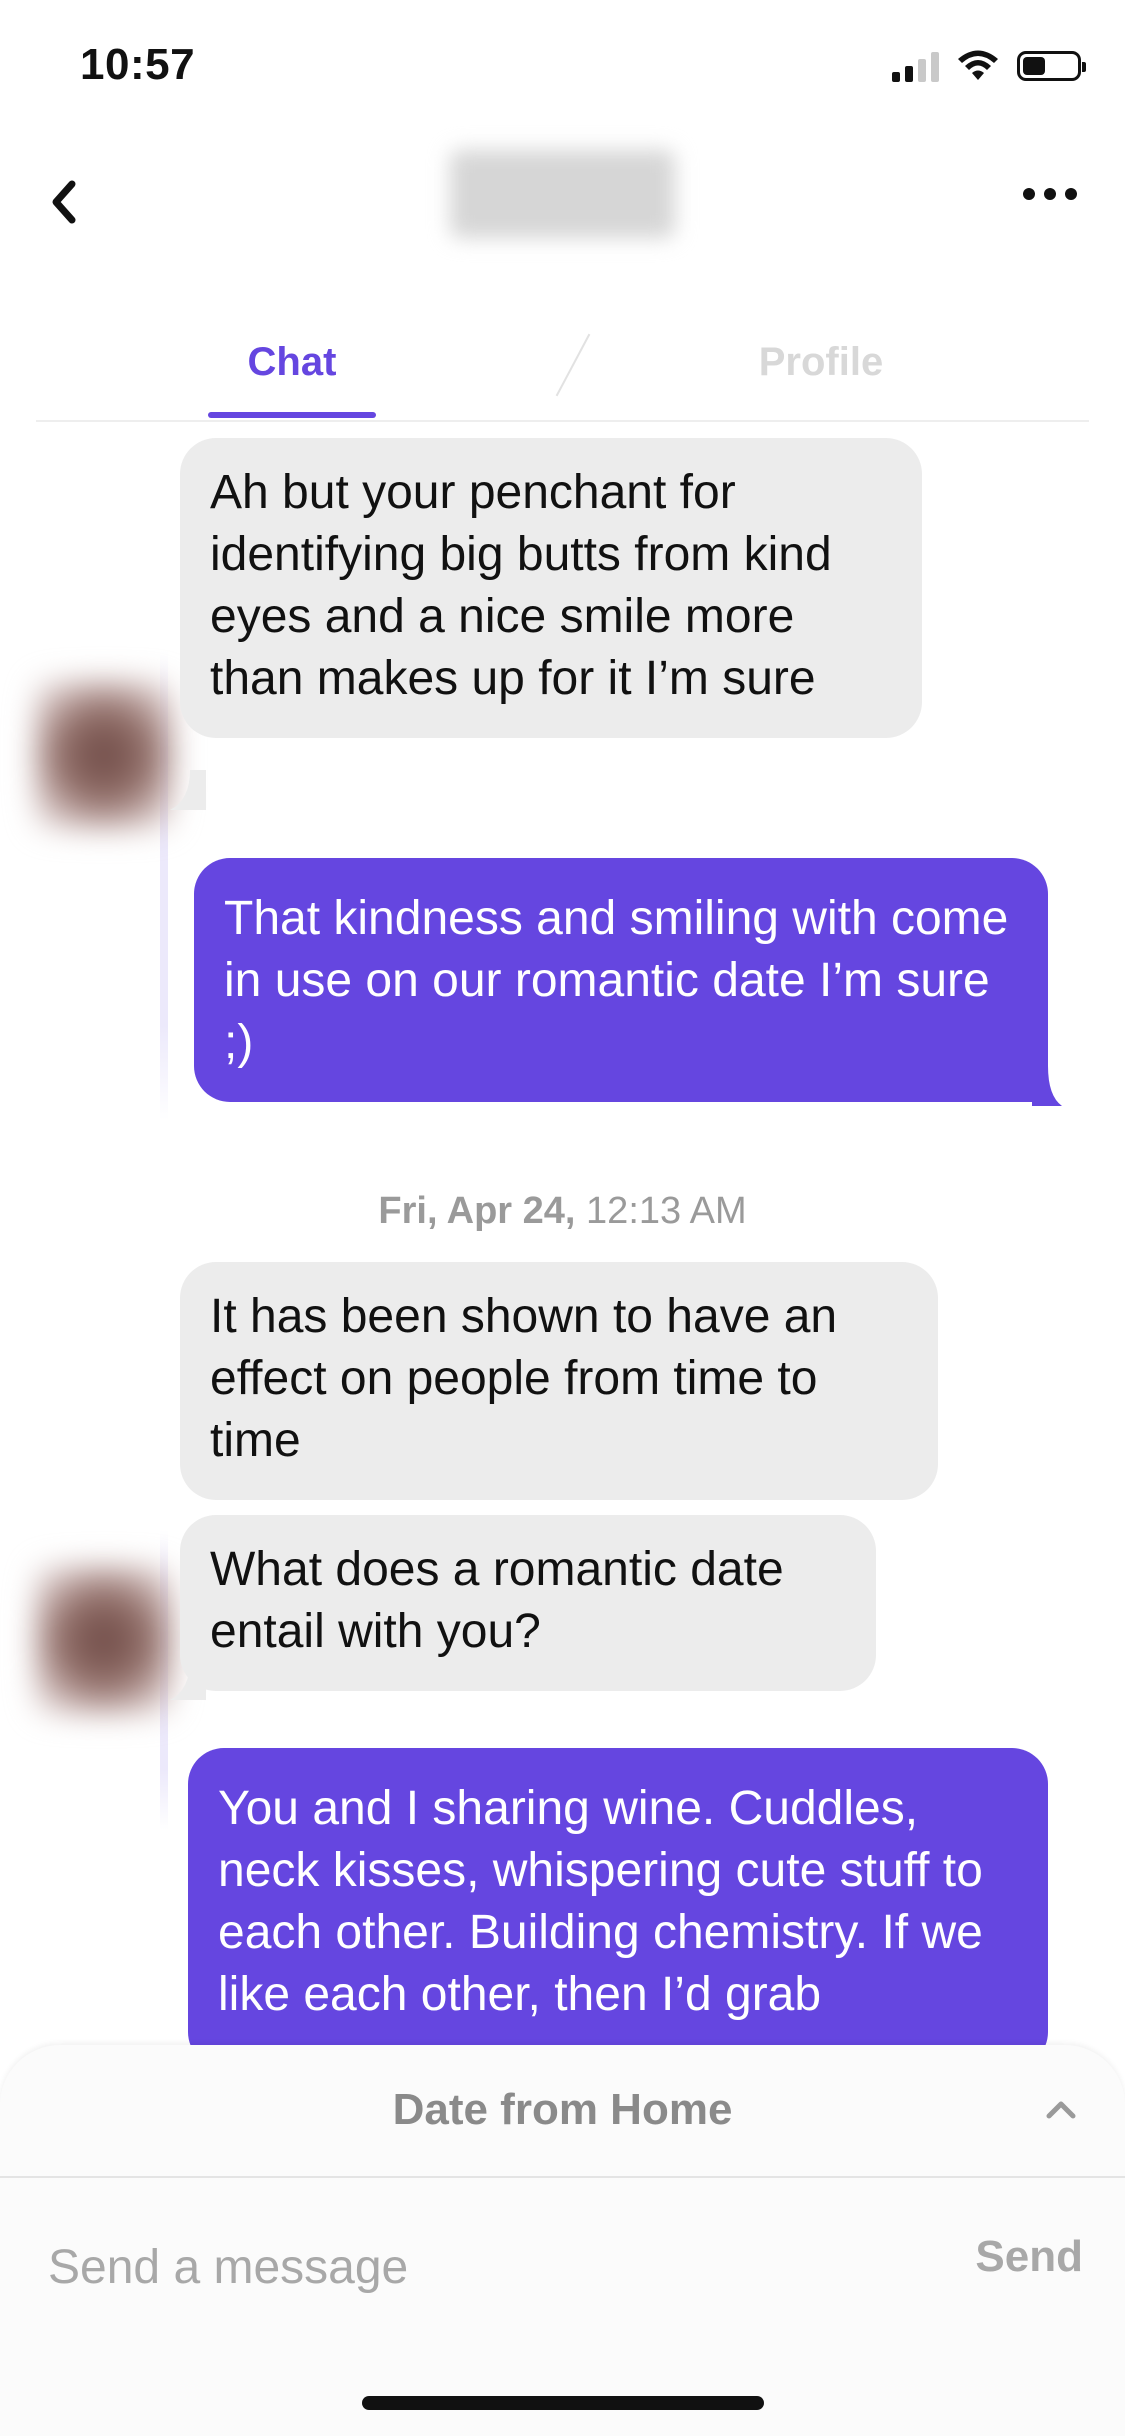 Image resolution: width=1125 pixels, height=2436 pixels. I want to click on tab-divider, so click(573, 365).